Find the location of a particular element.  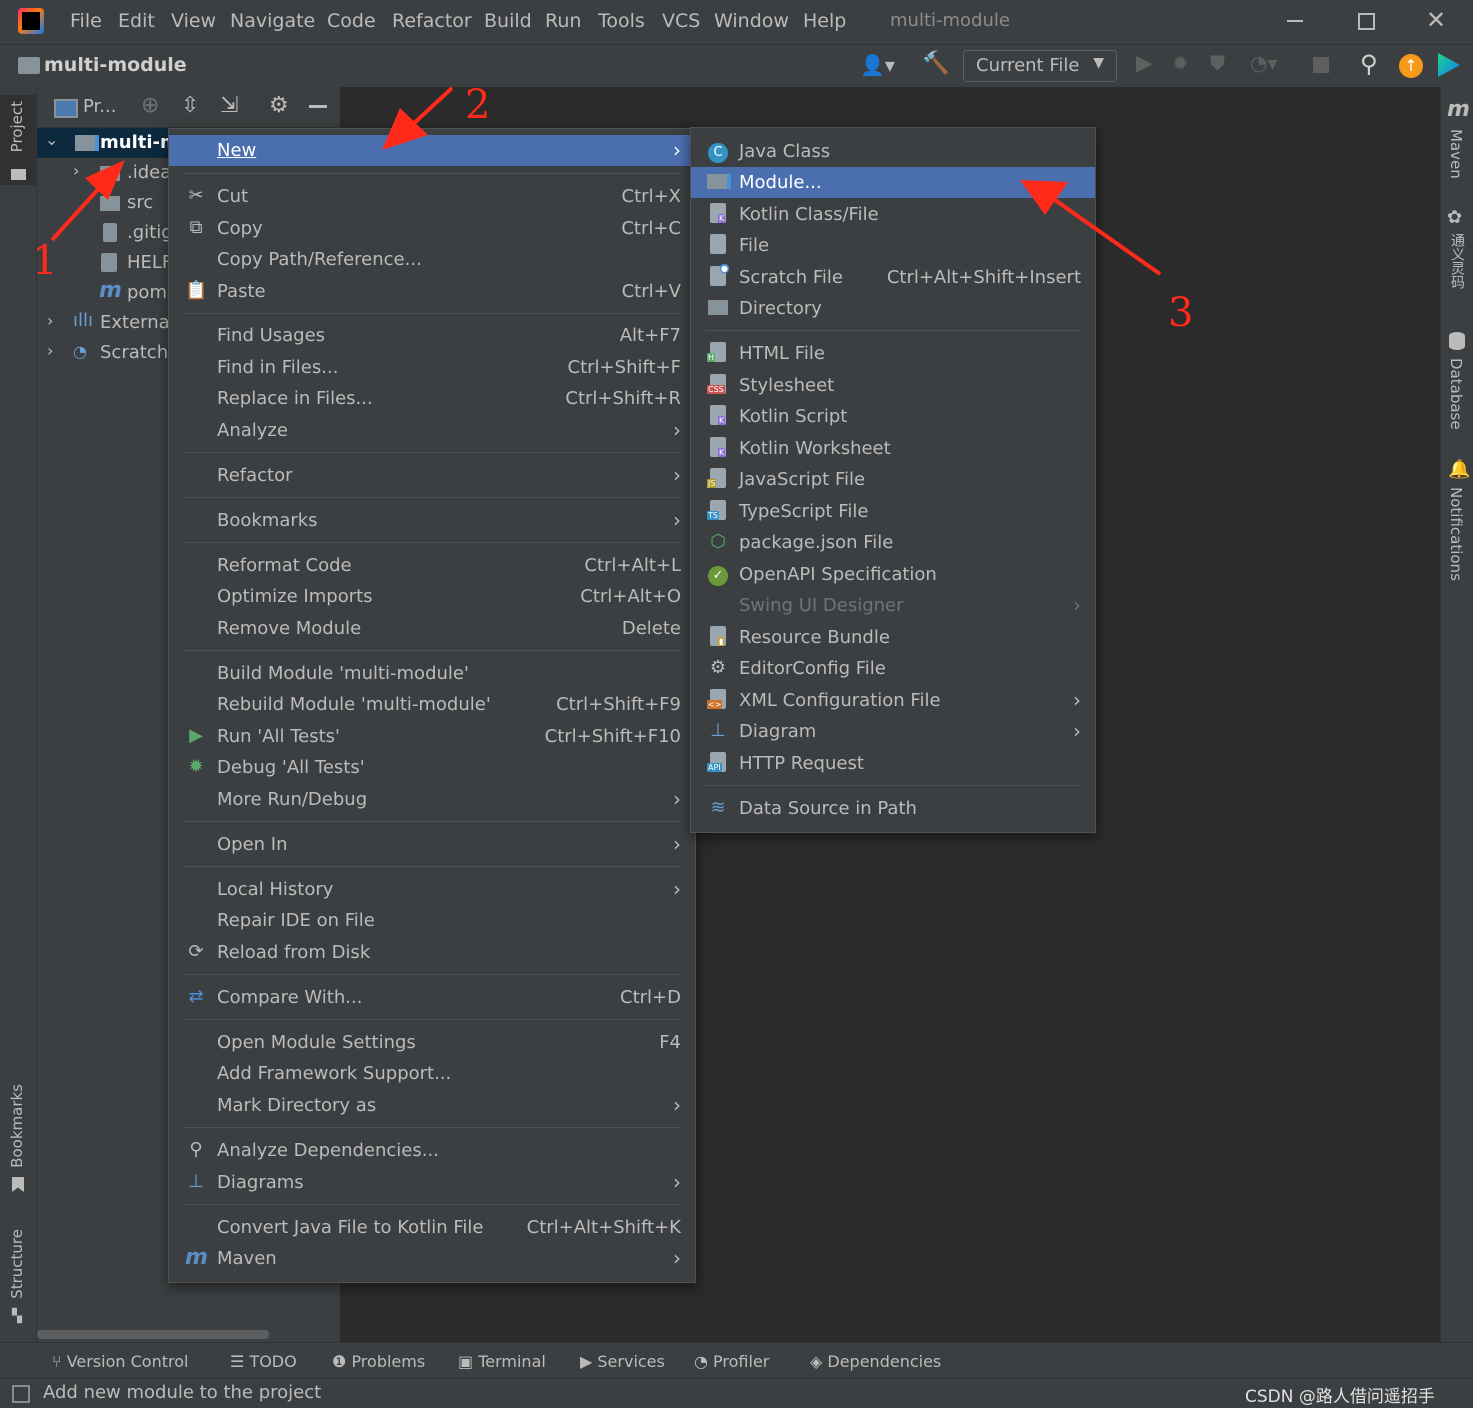

services-icon: ▶ is located at coordinates (589, 1361).